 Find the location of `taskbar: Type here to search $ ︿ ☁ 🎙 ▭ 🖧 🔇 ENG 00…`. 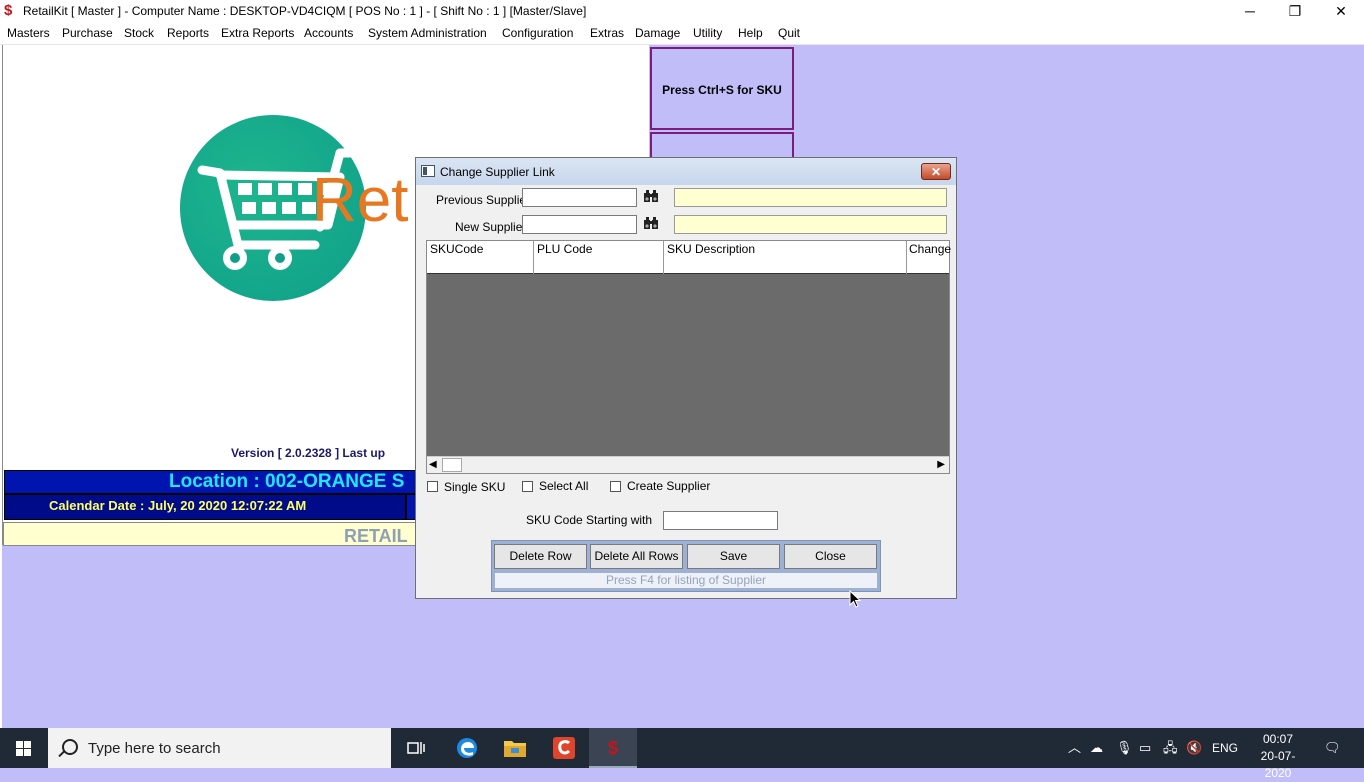

taskbar: Type here to search $ ︿ ☁ 🎙 ▭ 🖧 🔇 ENG 00… is located at coordinates (682, 754).